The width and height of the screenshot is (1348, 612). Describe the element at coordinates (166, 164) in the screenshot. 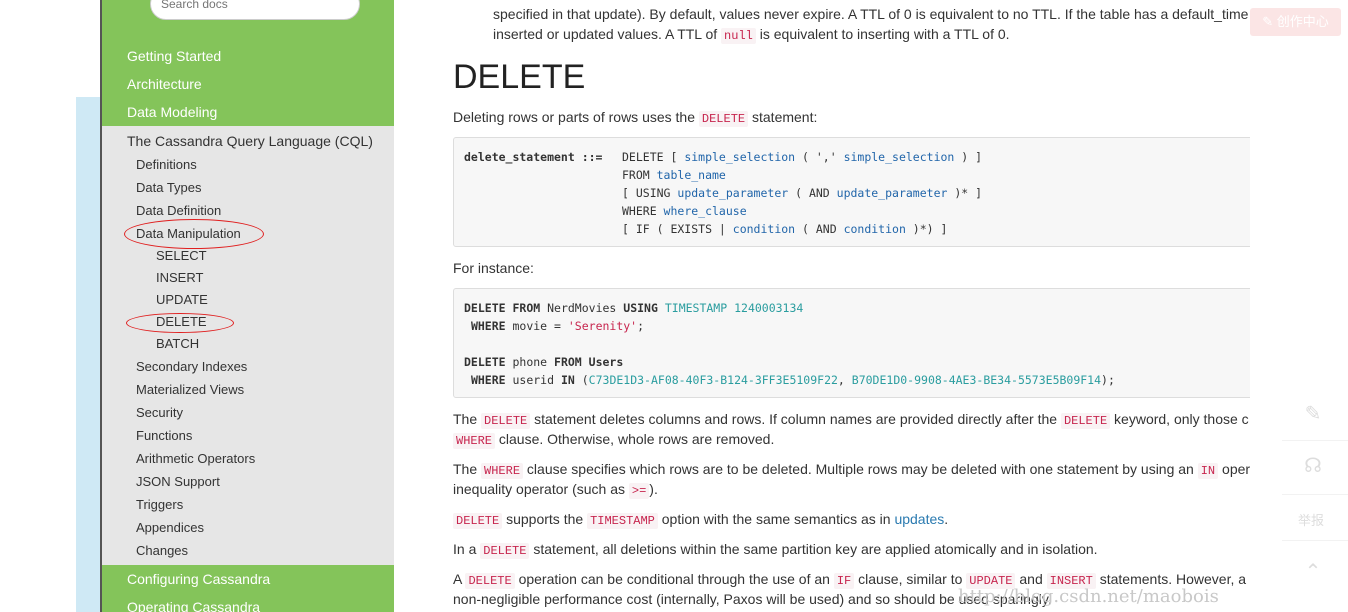

I see `nav-definitions: Definitions` at that location.